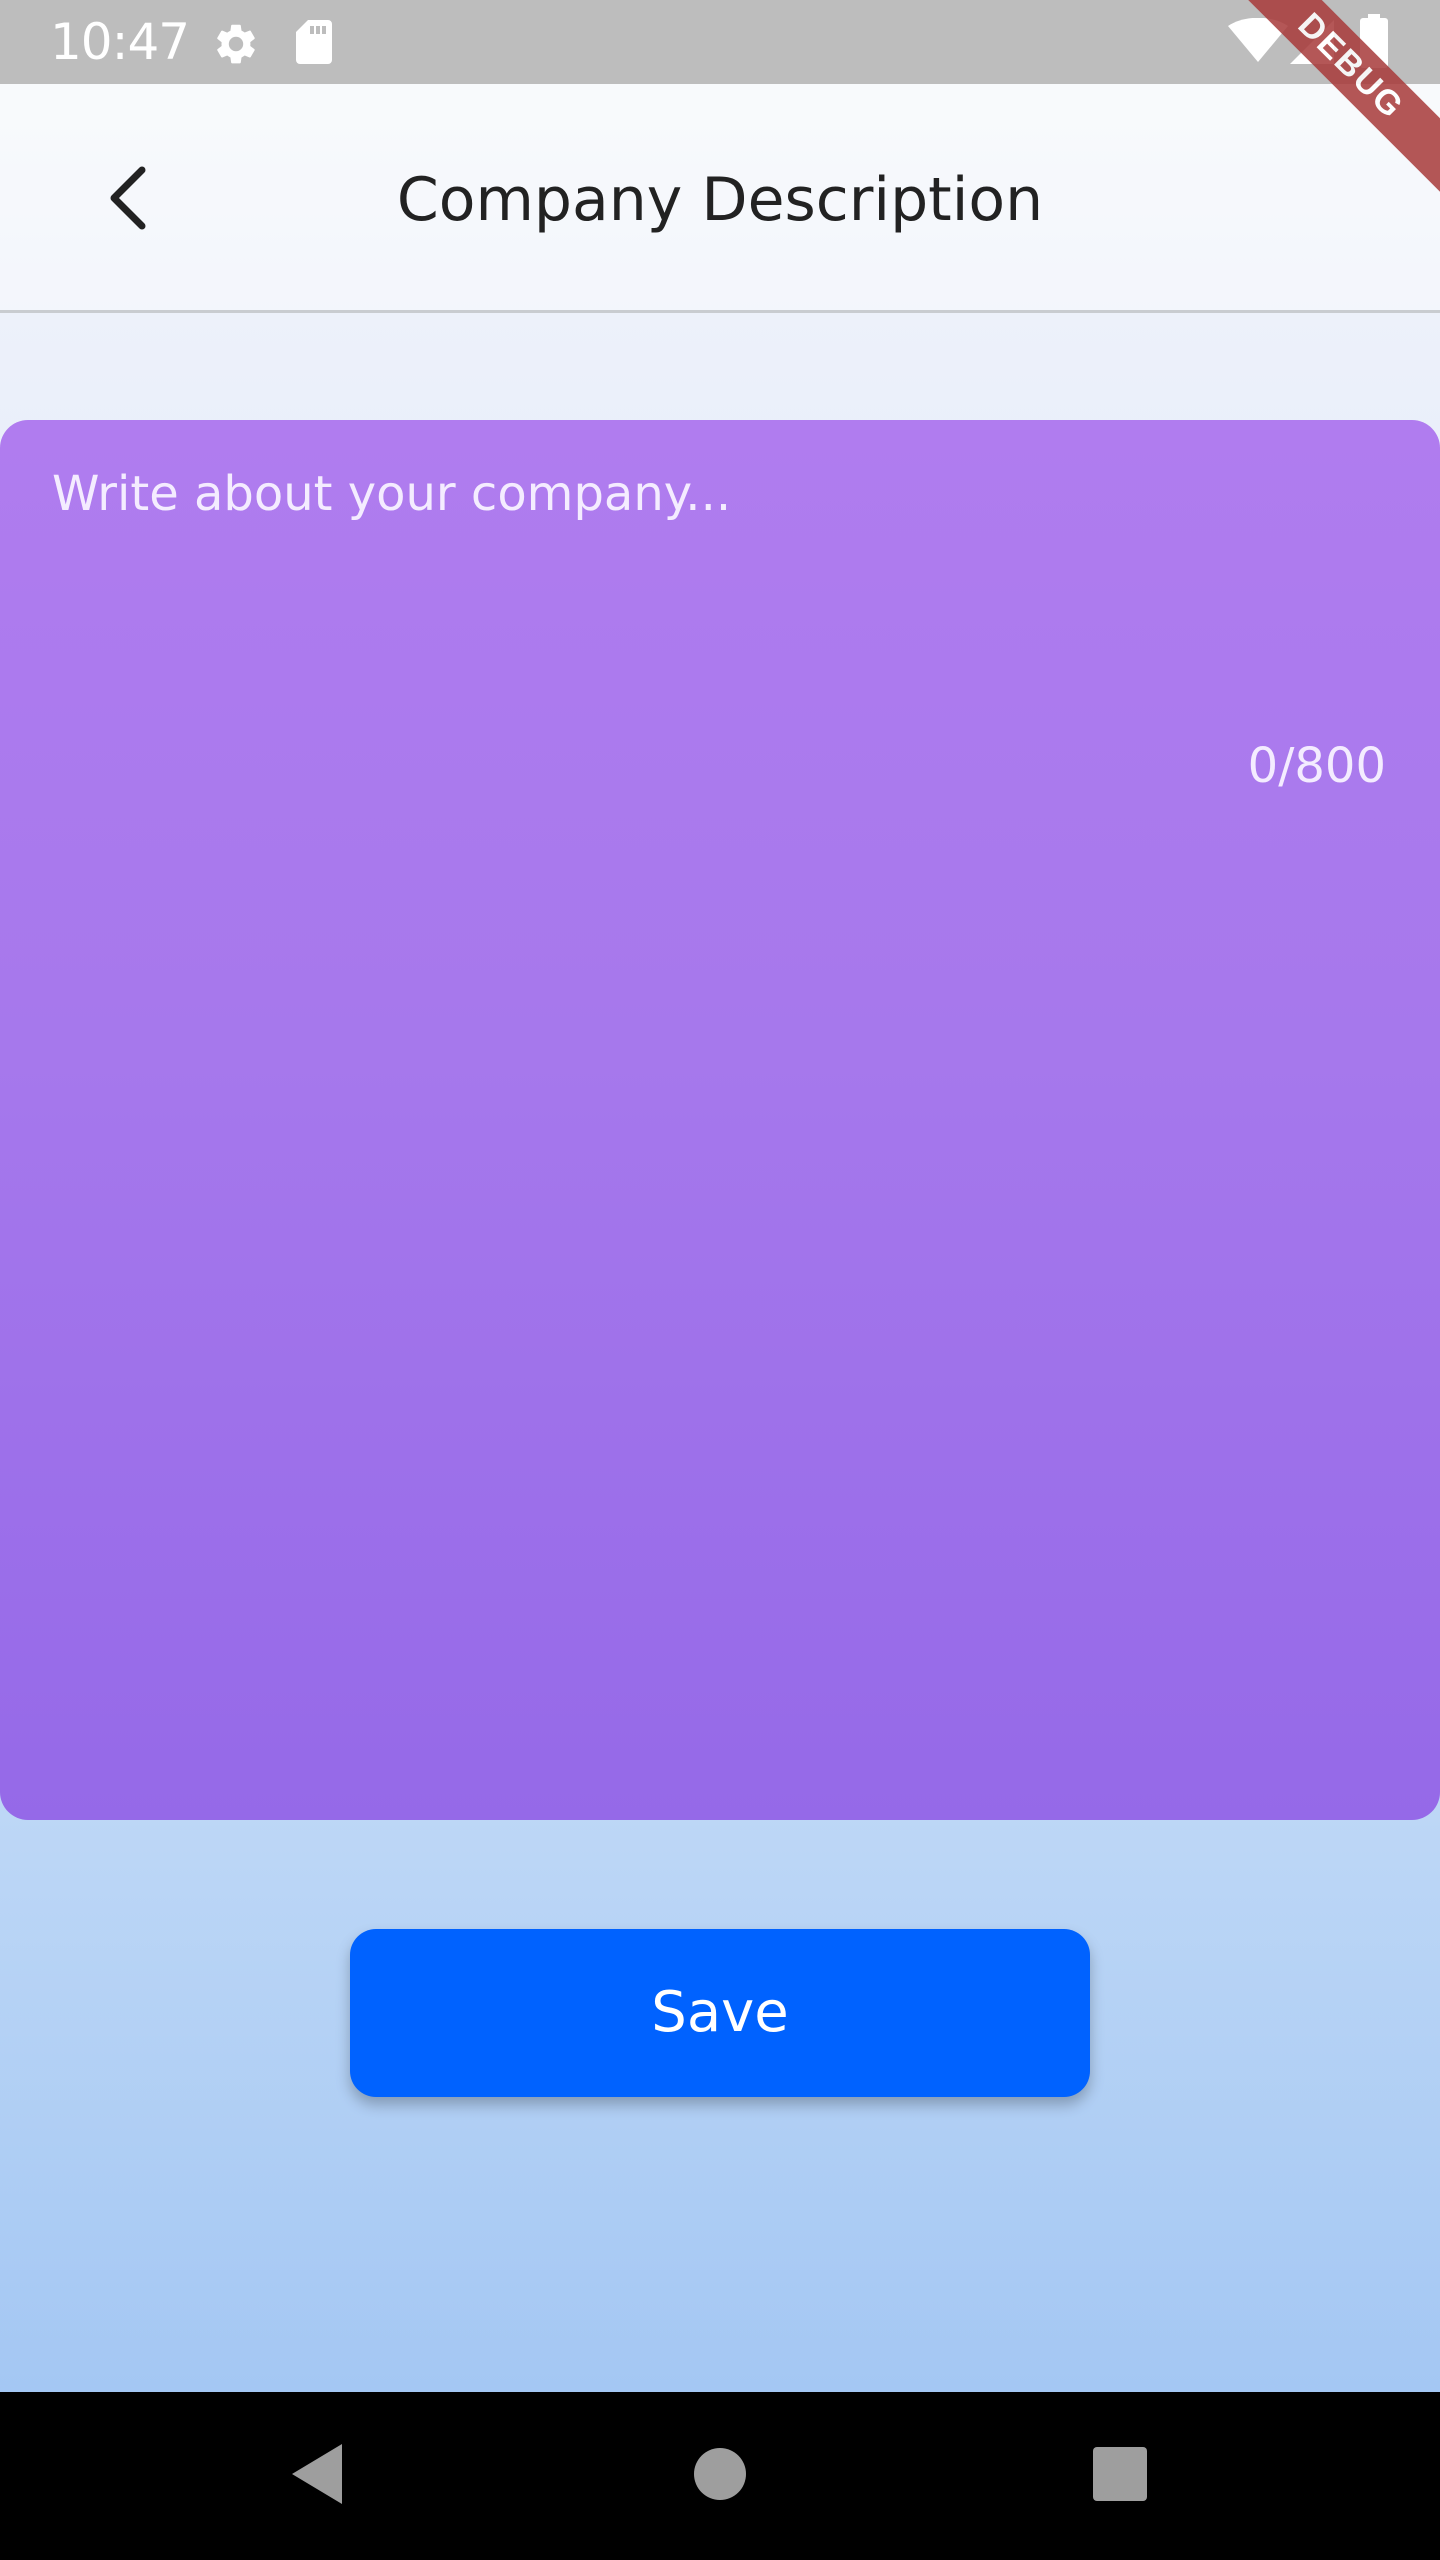  What do you see at coordinates (236, 44) in the screenshot?
I see `gear-icon` at bounding box center [236, 44].